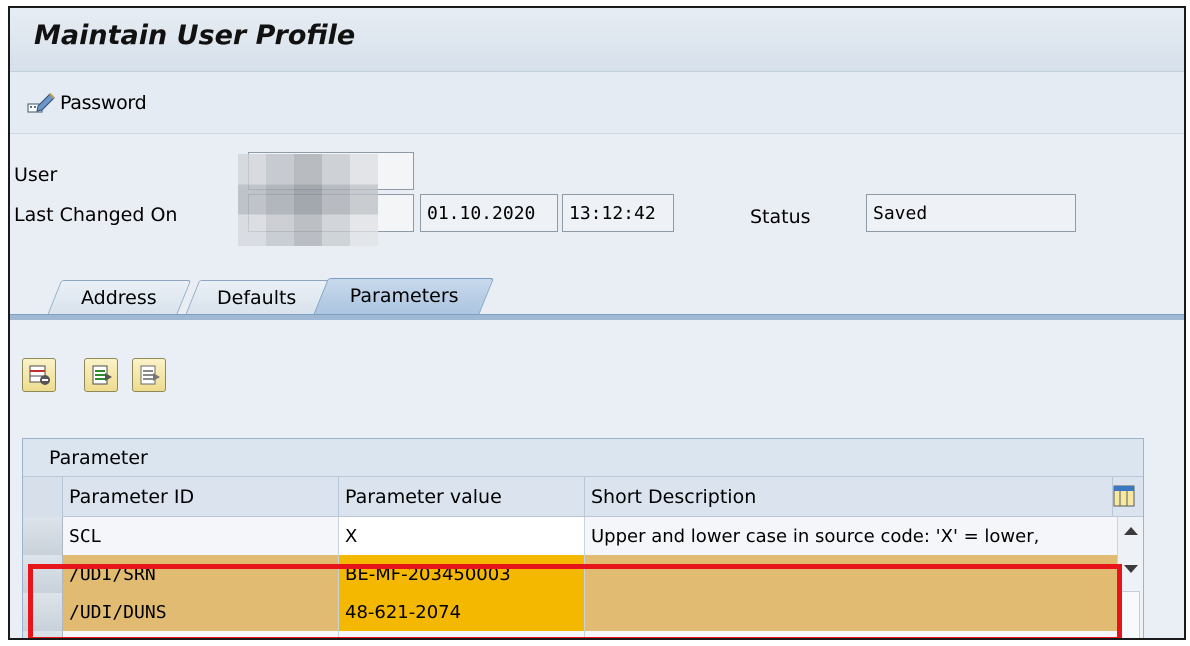 The width and height of the screenshot is (1190, 646). What do you see at coordinates (201, 634) in the screenshot?
I see `parameter-id-cell` at bounding box center [201, 634].